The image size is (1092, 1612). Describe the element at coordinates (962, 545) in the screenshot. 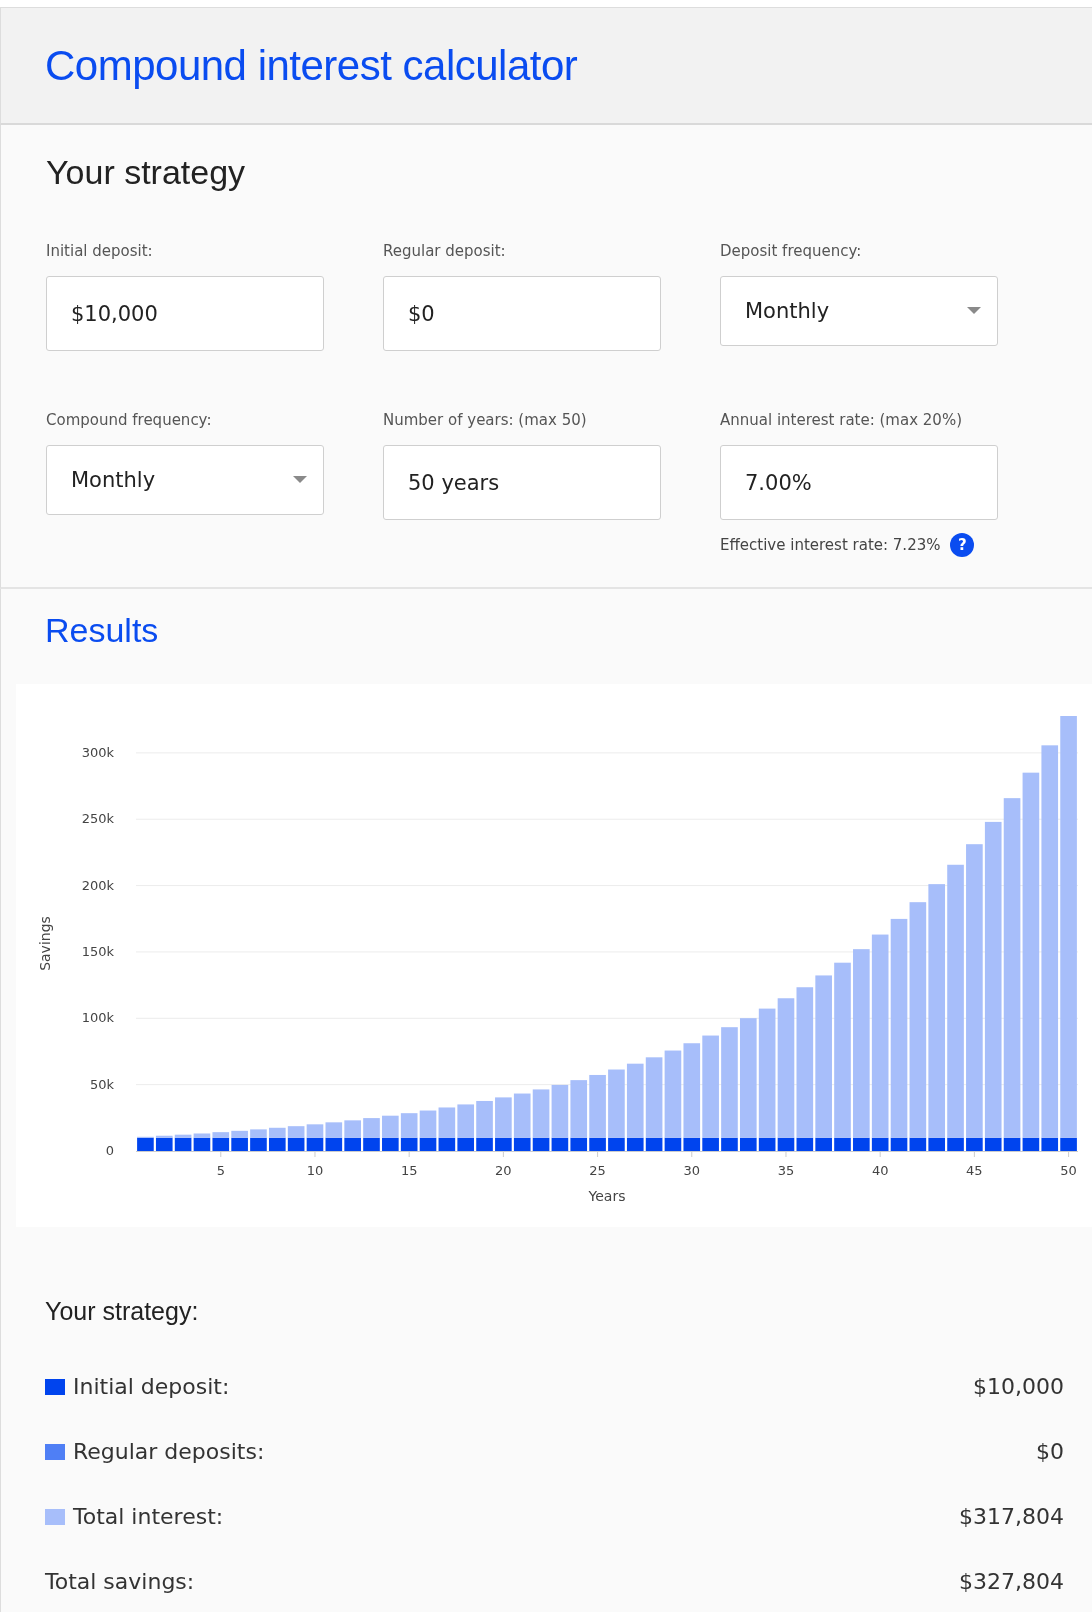

I see `help-icon: ?` at that location.